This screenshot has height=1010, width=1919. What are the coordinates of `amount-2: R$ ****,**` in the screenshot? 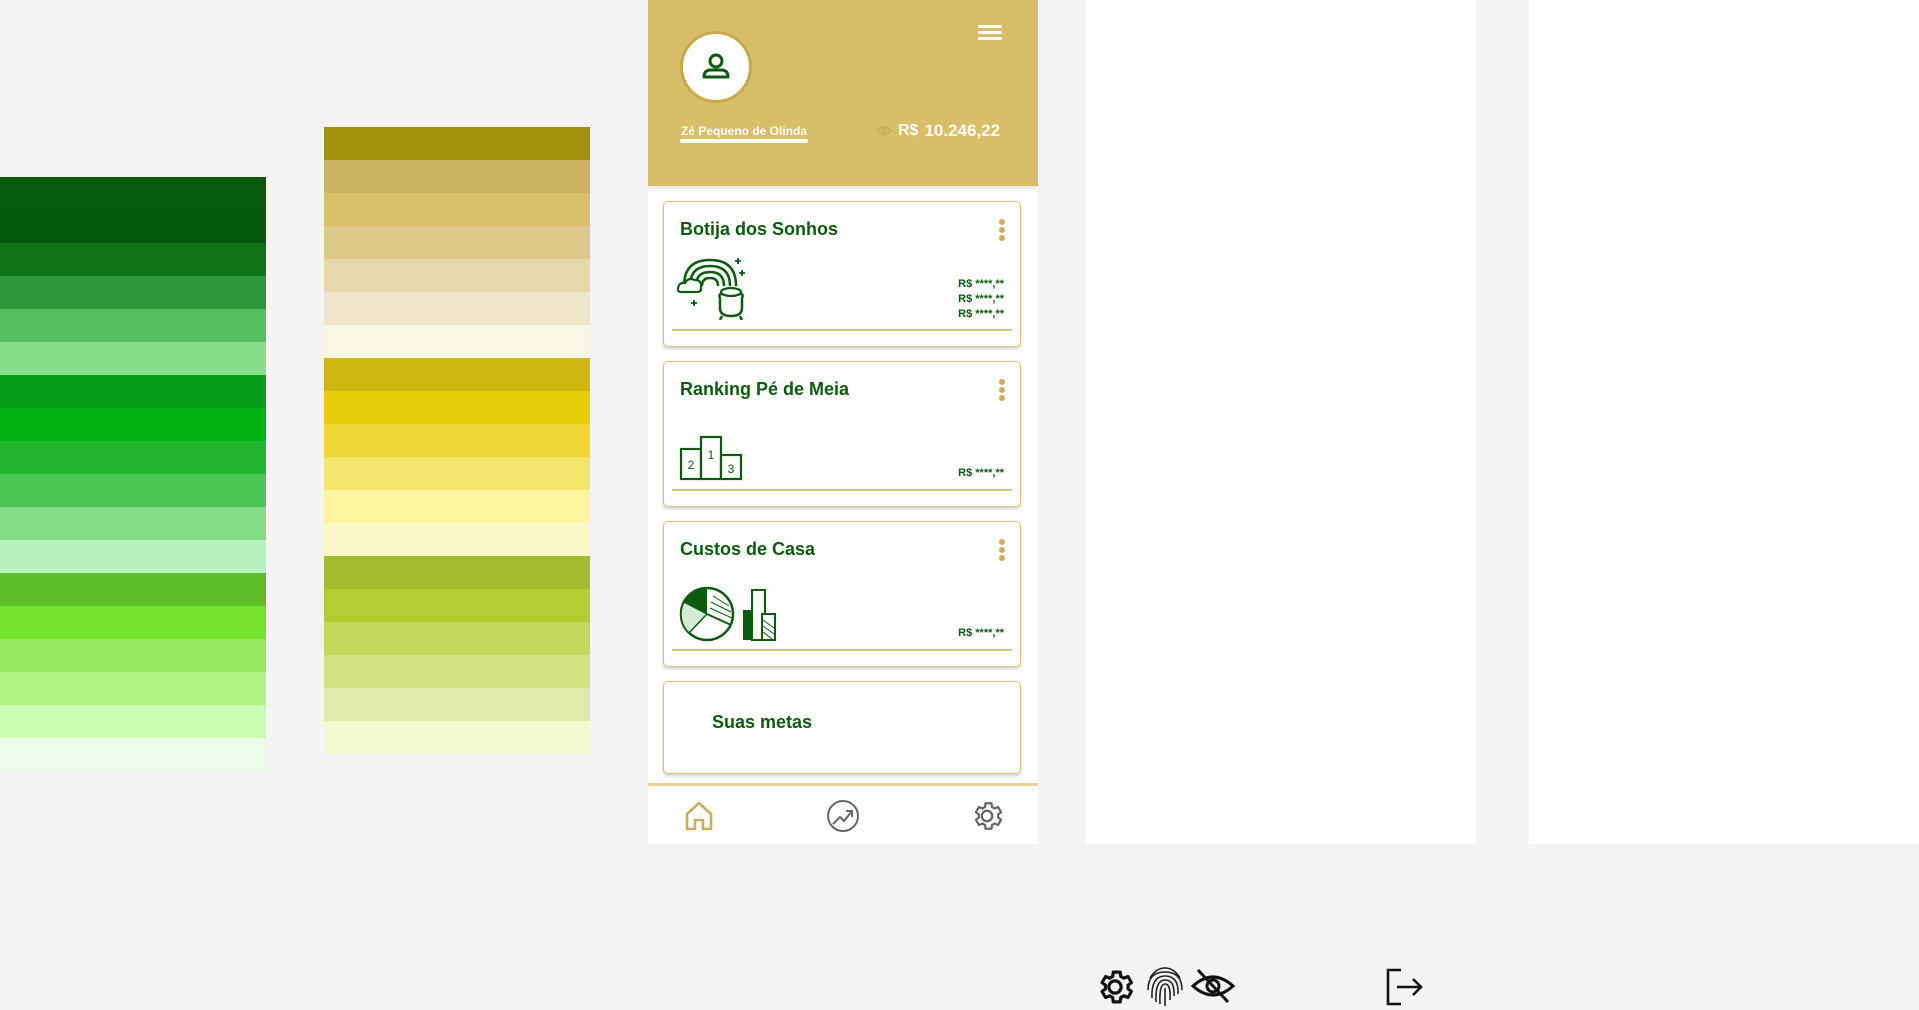 It's located at (981, 299).